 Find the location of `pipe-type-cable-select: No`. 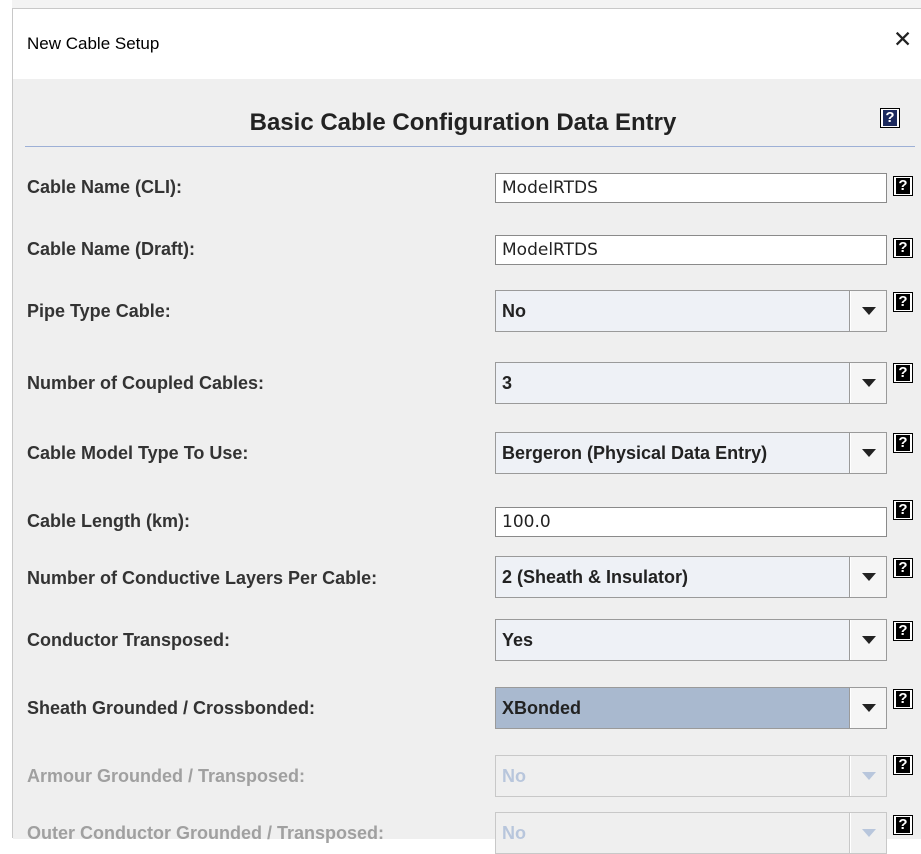

pipe-type-cable-select: No is located at coordinates (691, 311).